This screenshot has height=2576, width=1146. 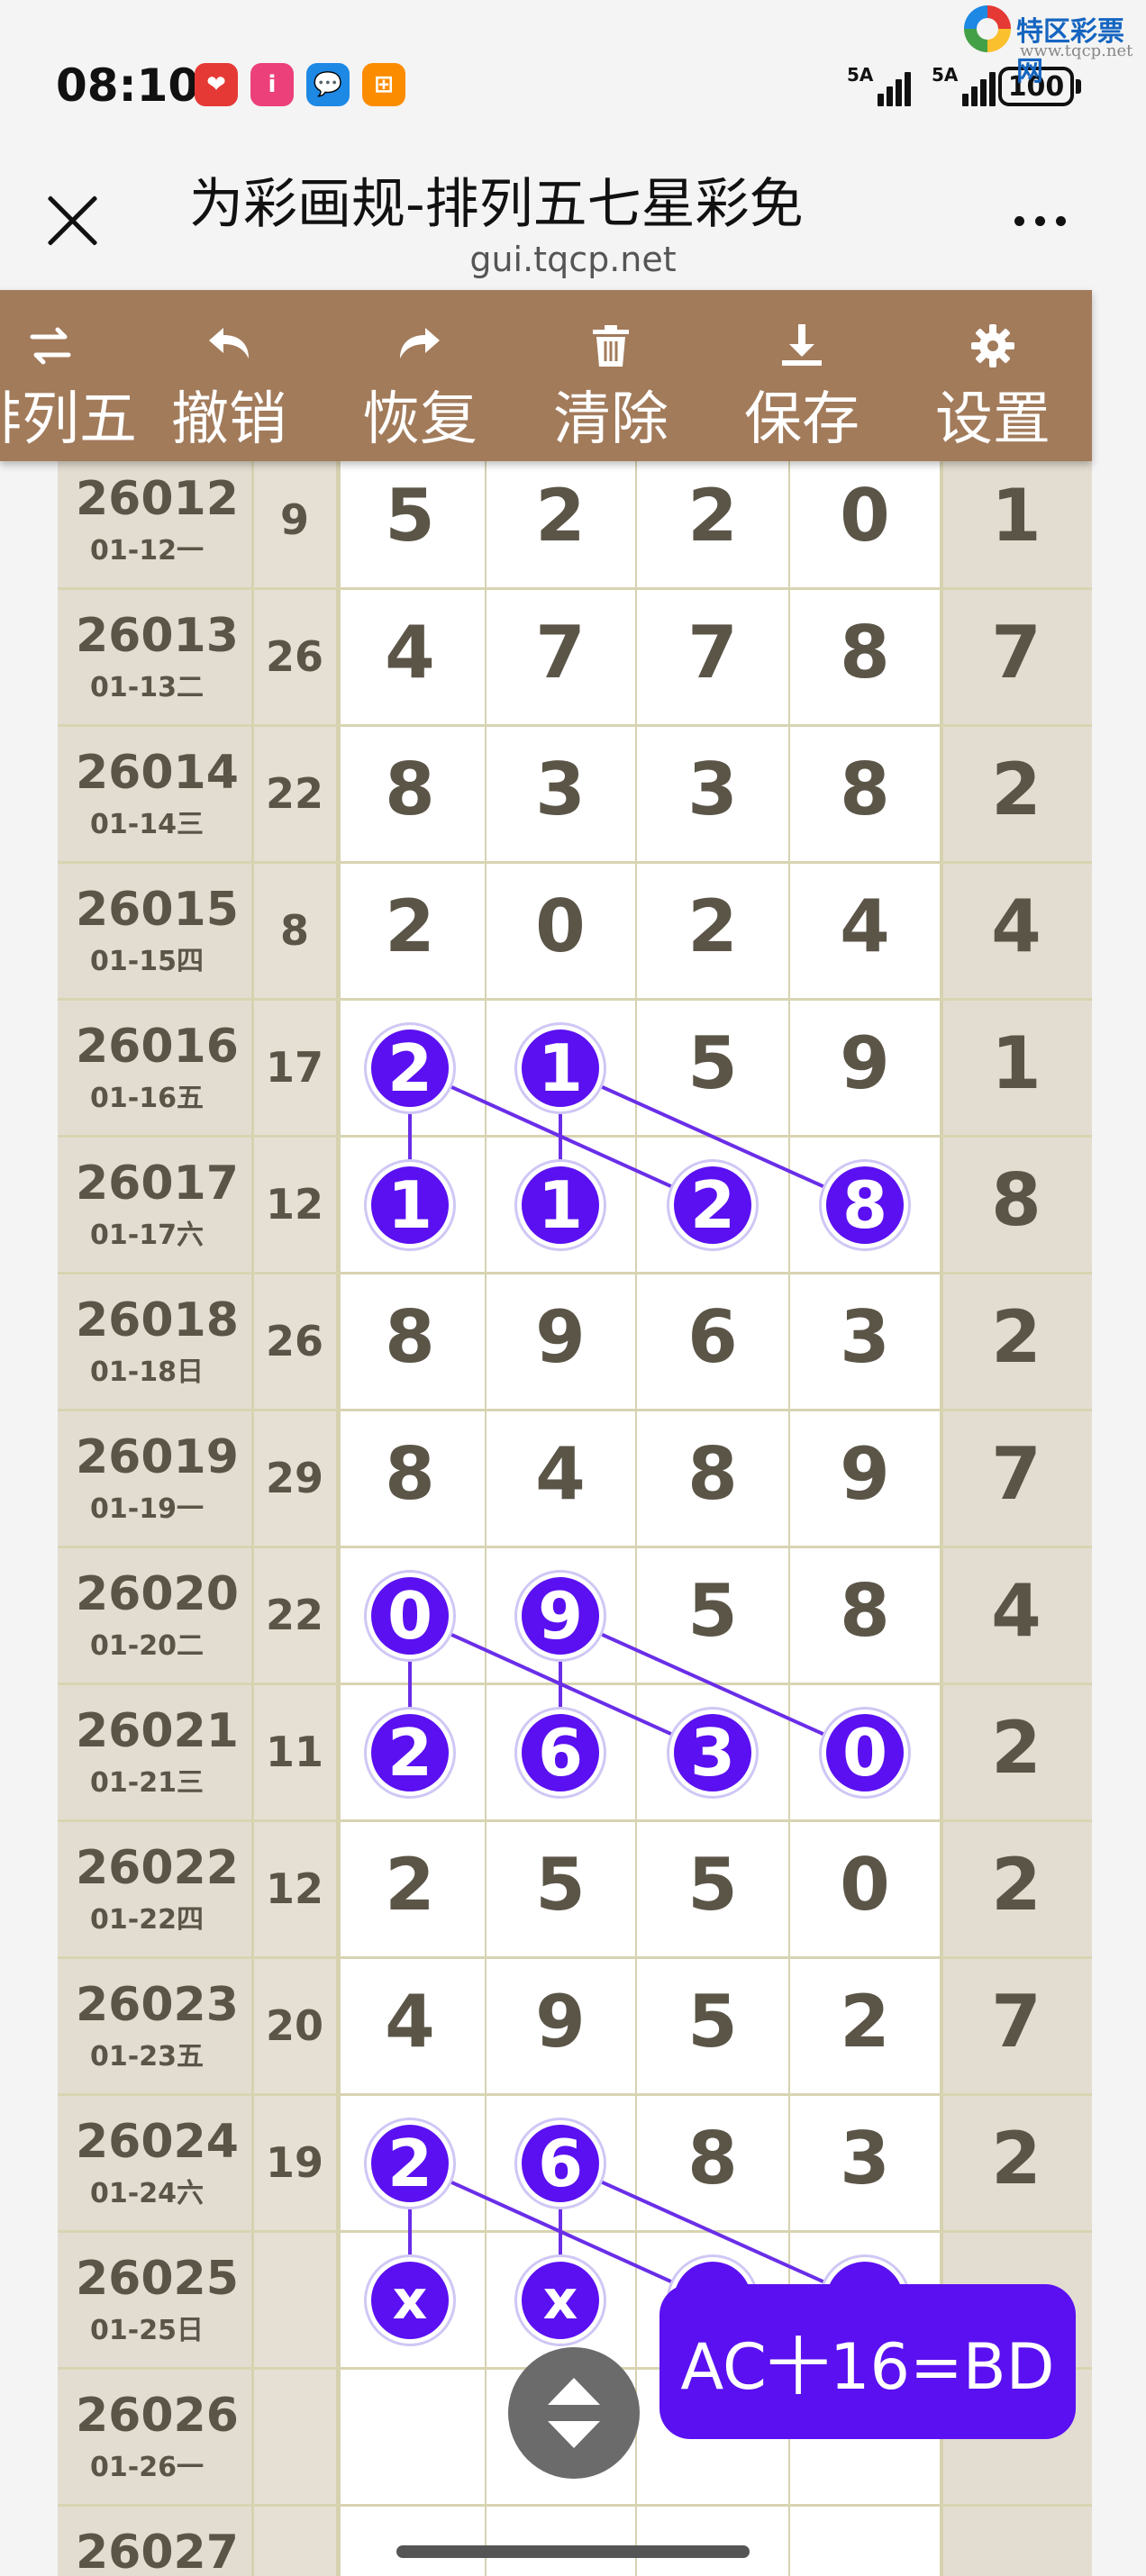 What do you see at coordinates (802, 420) in the screenshot?
I see `toolbar-label: 保存` at bounding box center [802, 420].